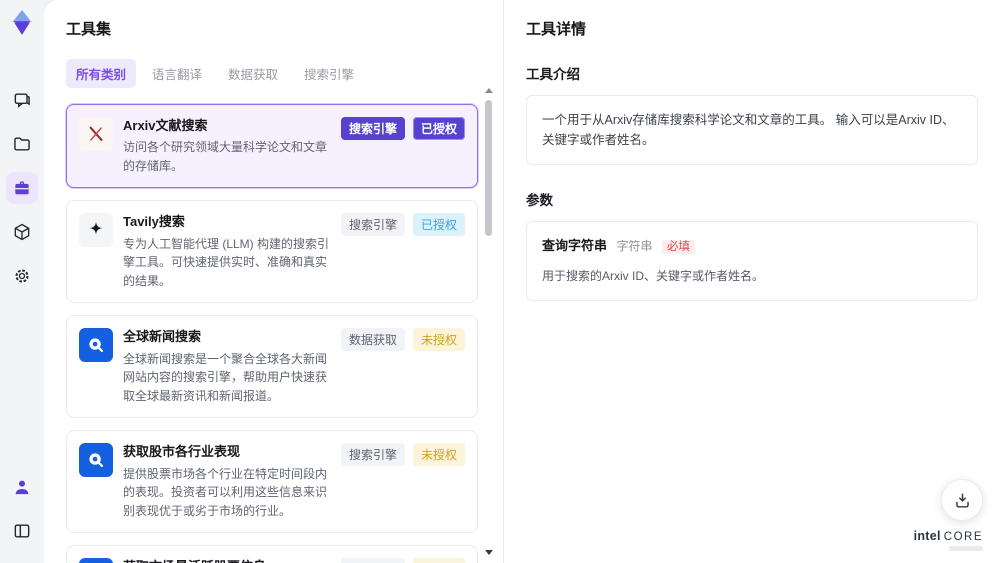  Describe the element at coordinates (162, 337) in the screenshot. I see `tool-name: 全球新闻搜索` at that location.